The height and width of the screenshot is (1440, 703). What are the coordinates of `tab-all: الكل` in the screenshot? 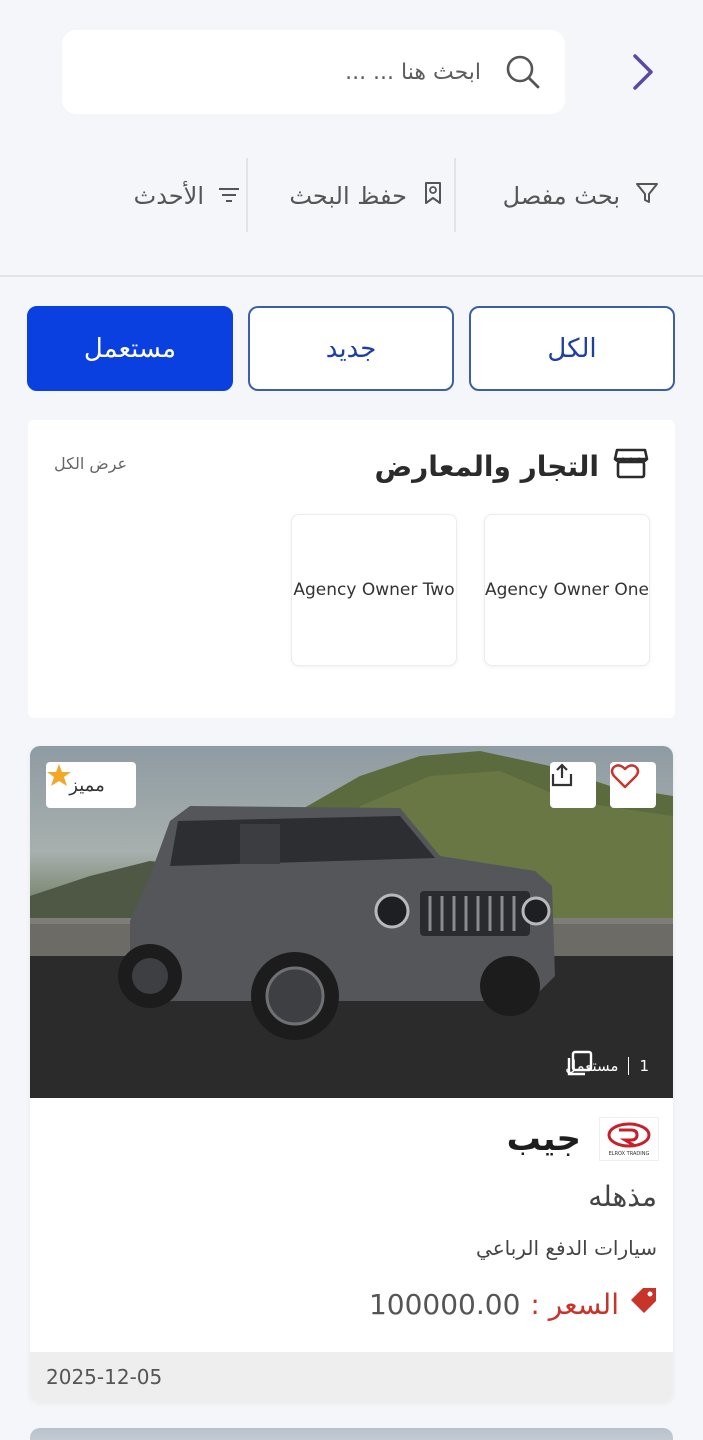 It's located at (572, 348).